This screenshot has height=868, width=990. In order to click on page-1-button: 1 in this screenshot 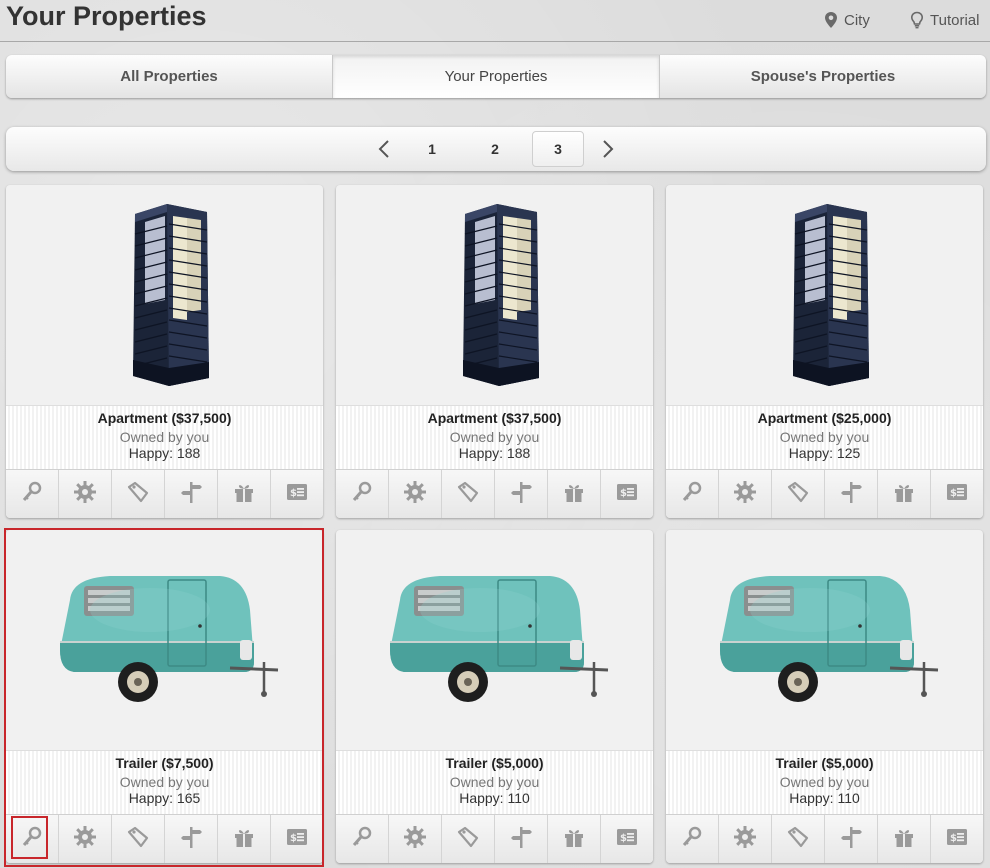, I will do `click(432, 149)`.